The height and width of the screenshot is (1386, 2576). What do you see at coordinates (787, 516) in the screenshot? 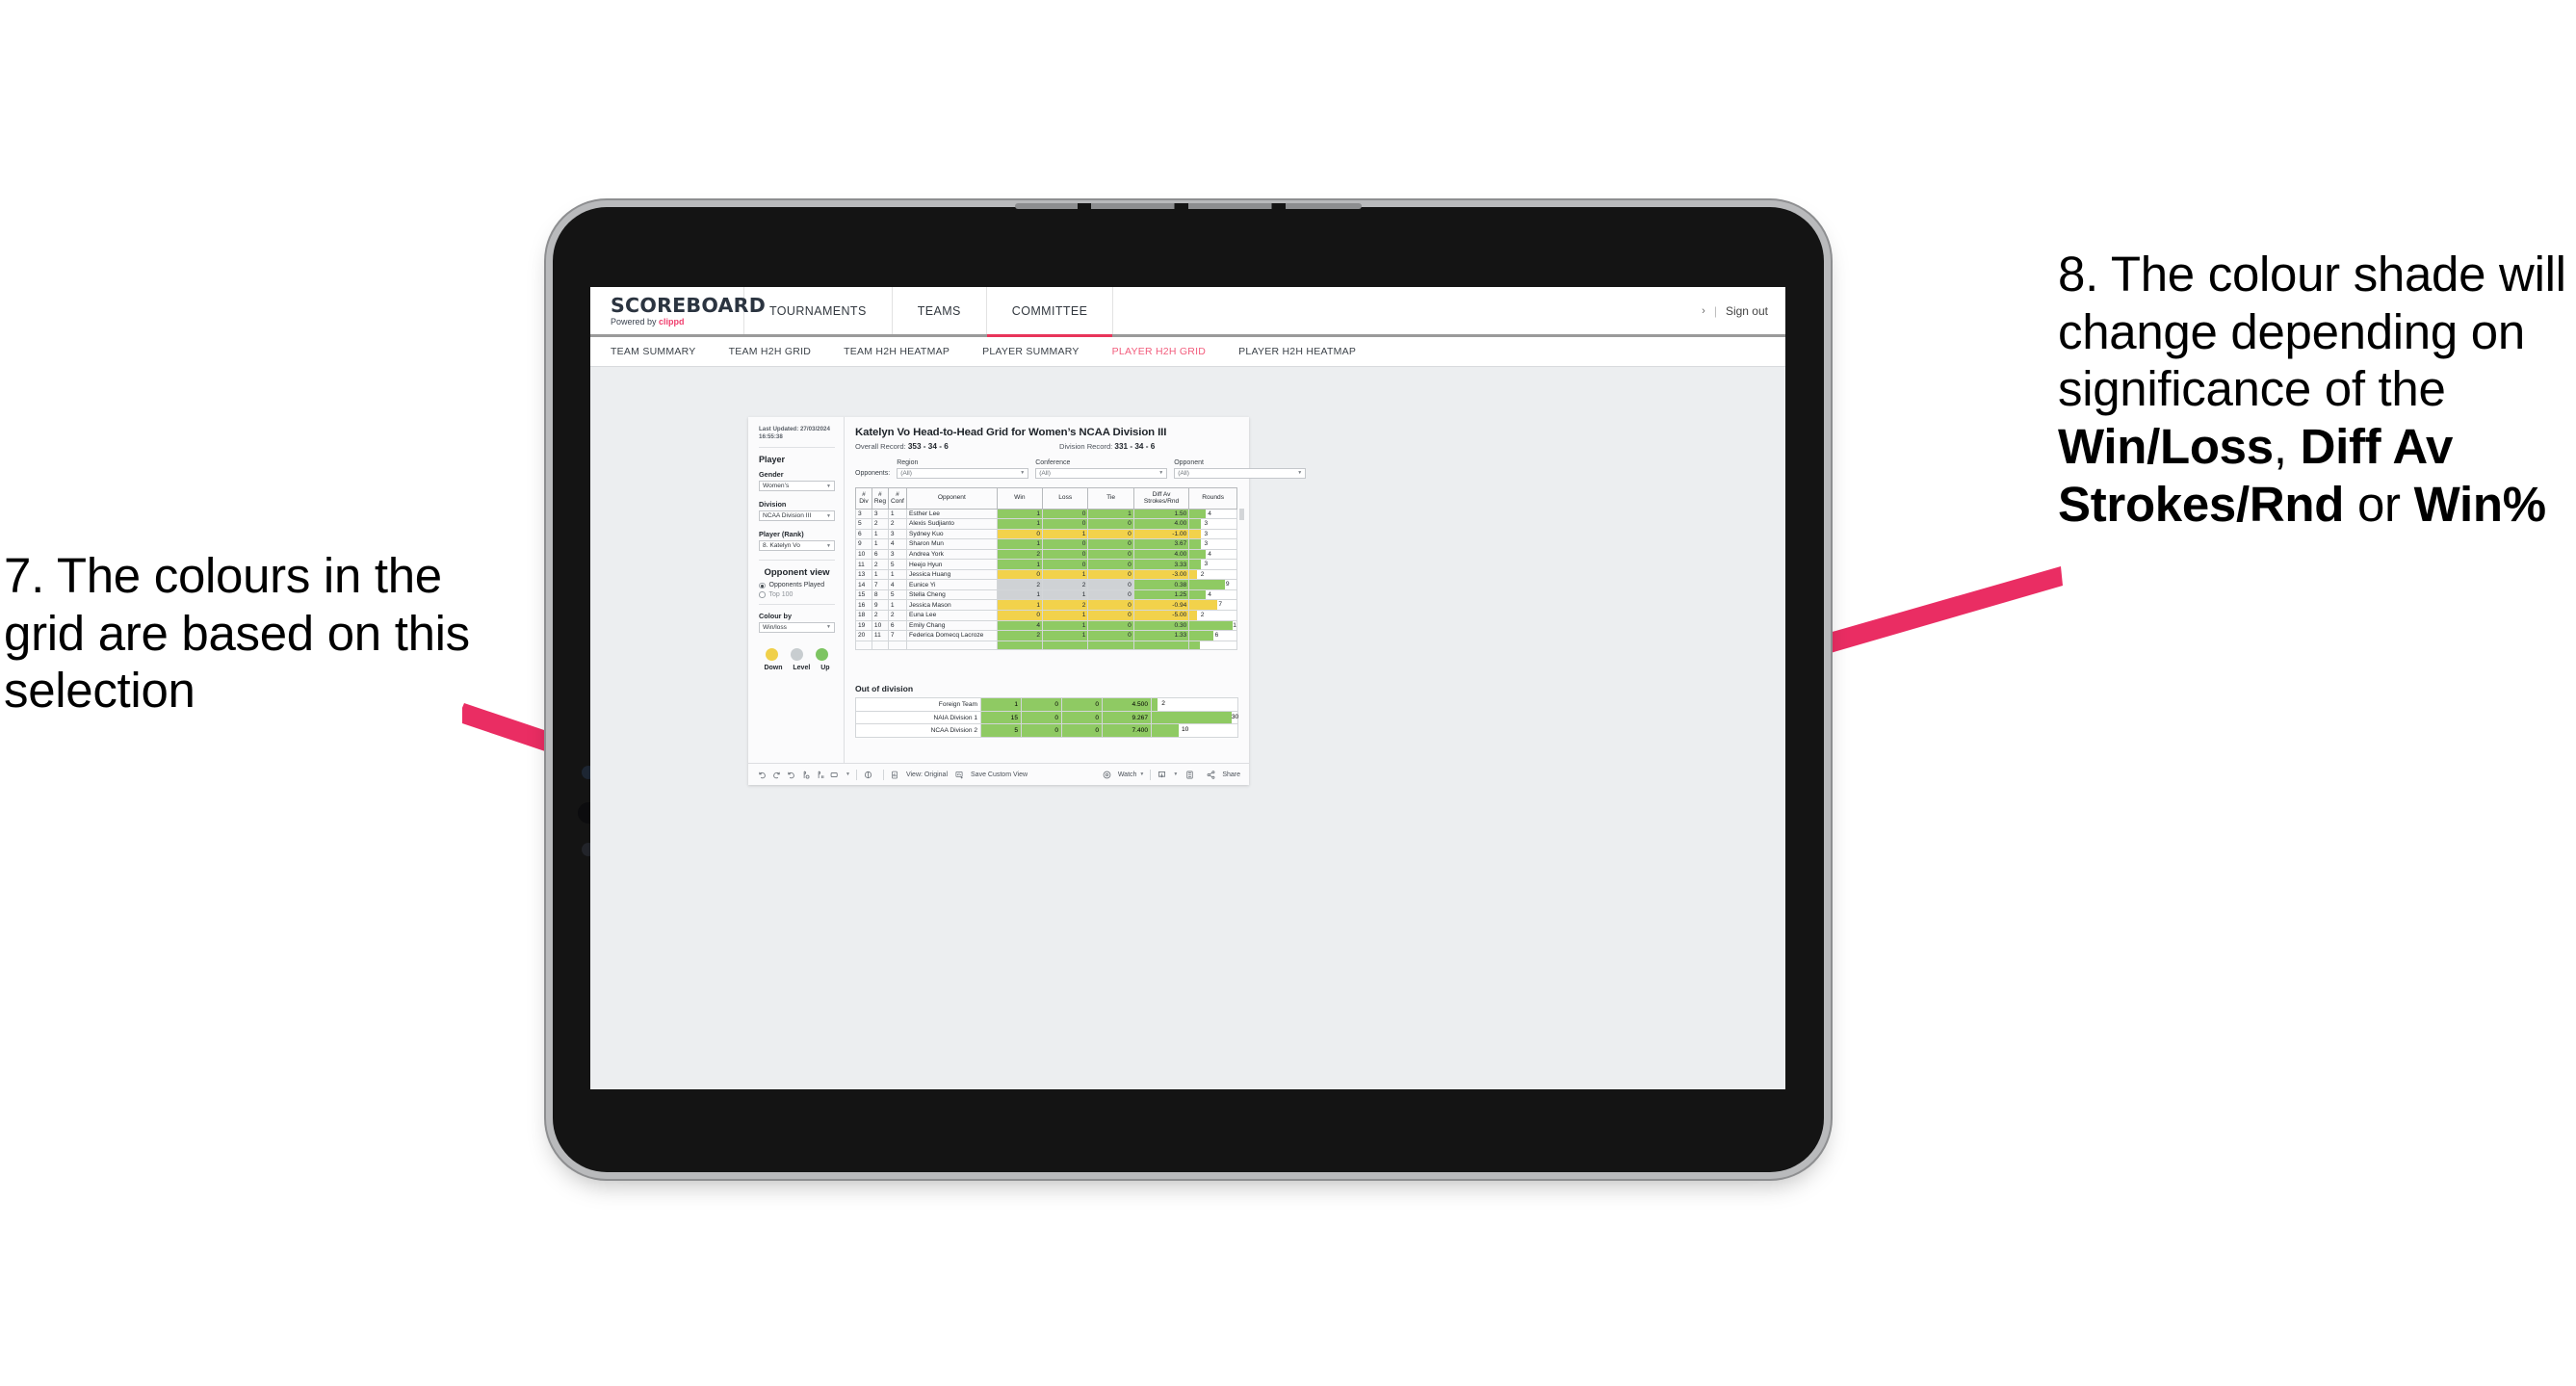
I see `select-division-value: NCAA Division III` at bounding box center [787, 516].